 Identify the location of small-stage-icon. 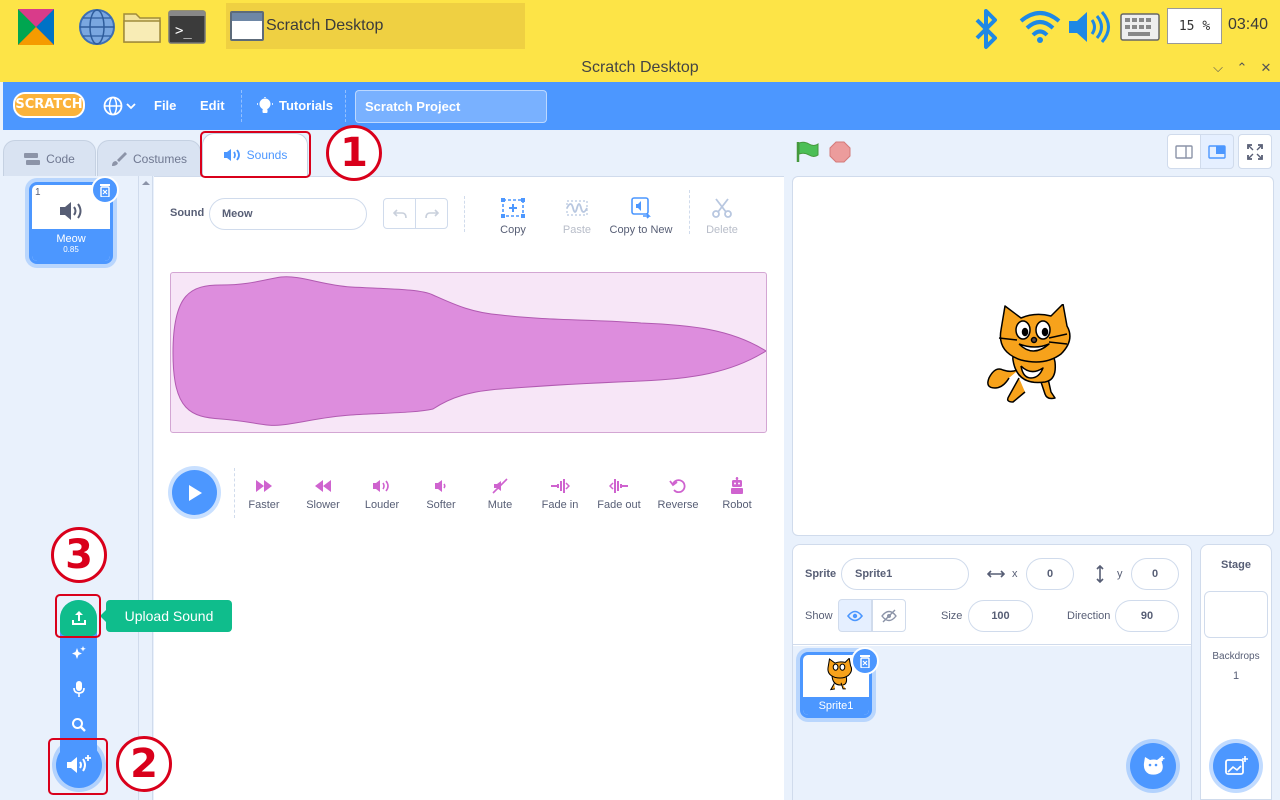
(1184, 151).